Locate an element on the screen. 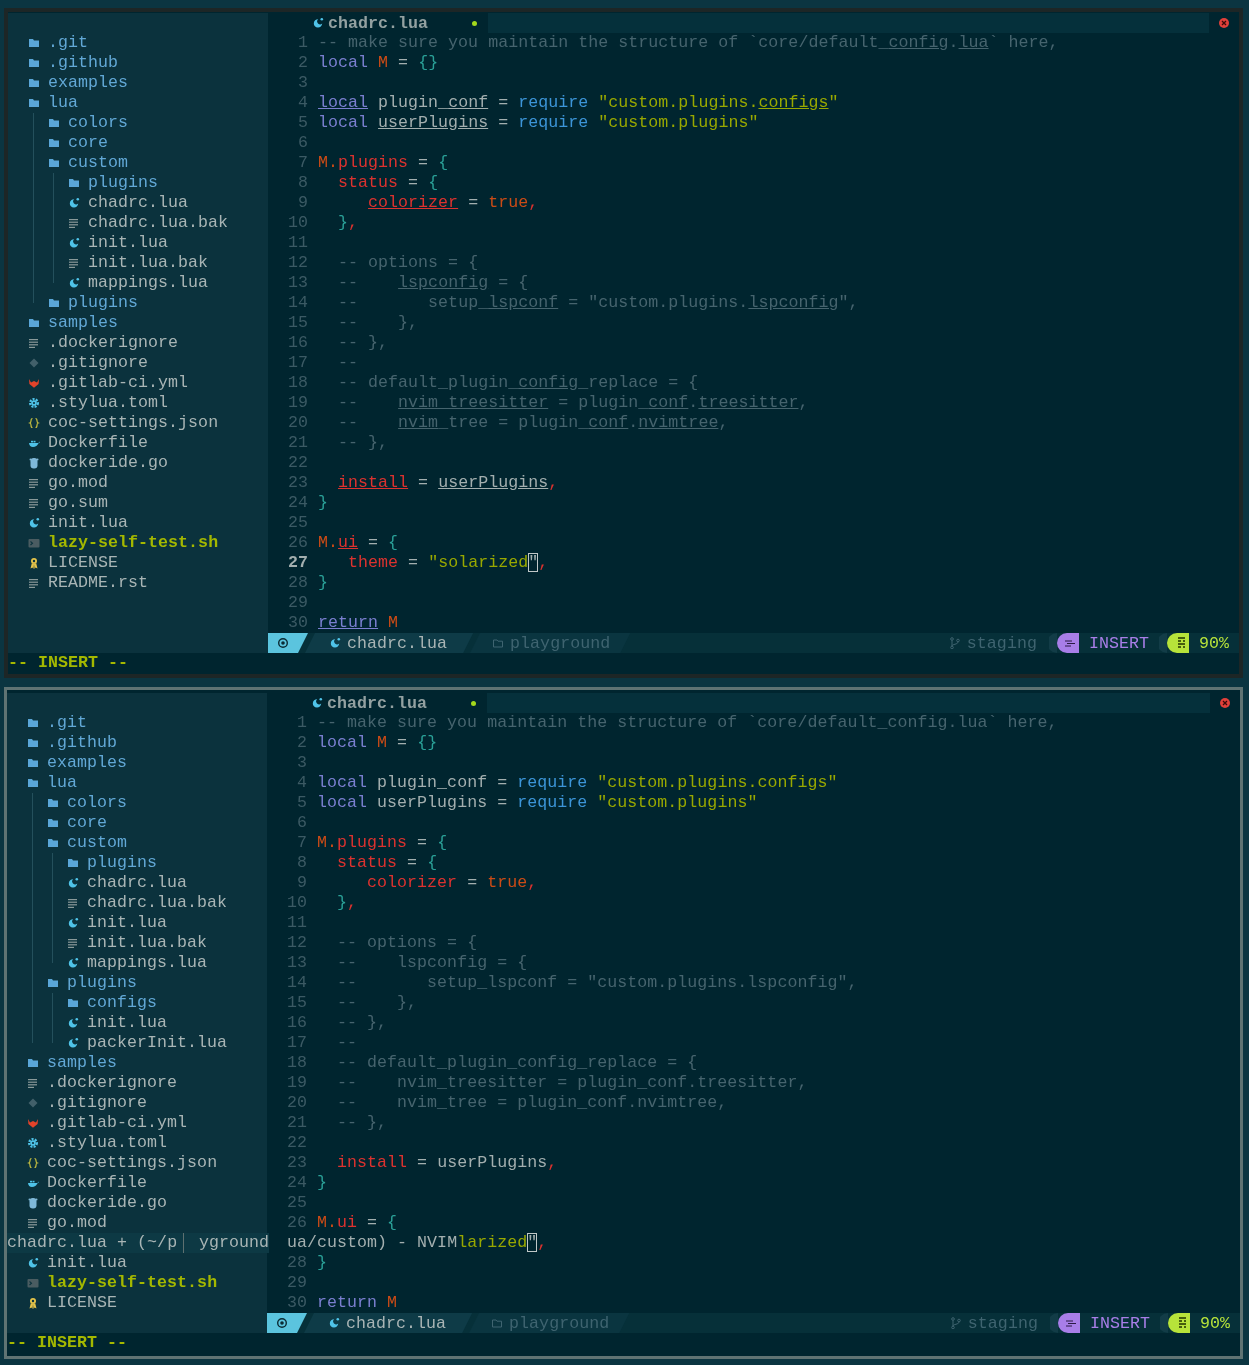 Image resolution: width=1249 pixels, height=1365 pixels. file-name: chadrc.lua is located at coordinates (396, 1323).